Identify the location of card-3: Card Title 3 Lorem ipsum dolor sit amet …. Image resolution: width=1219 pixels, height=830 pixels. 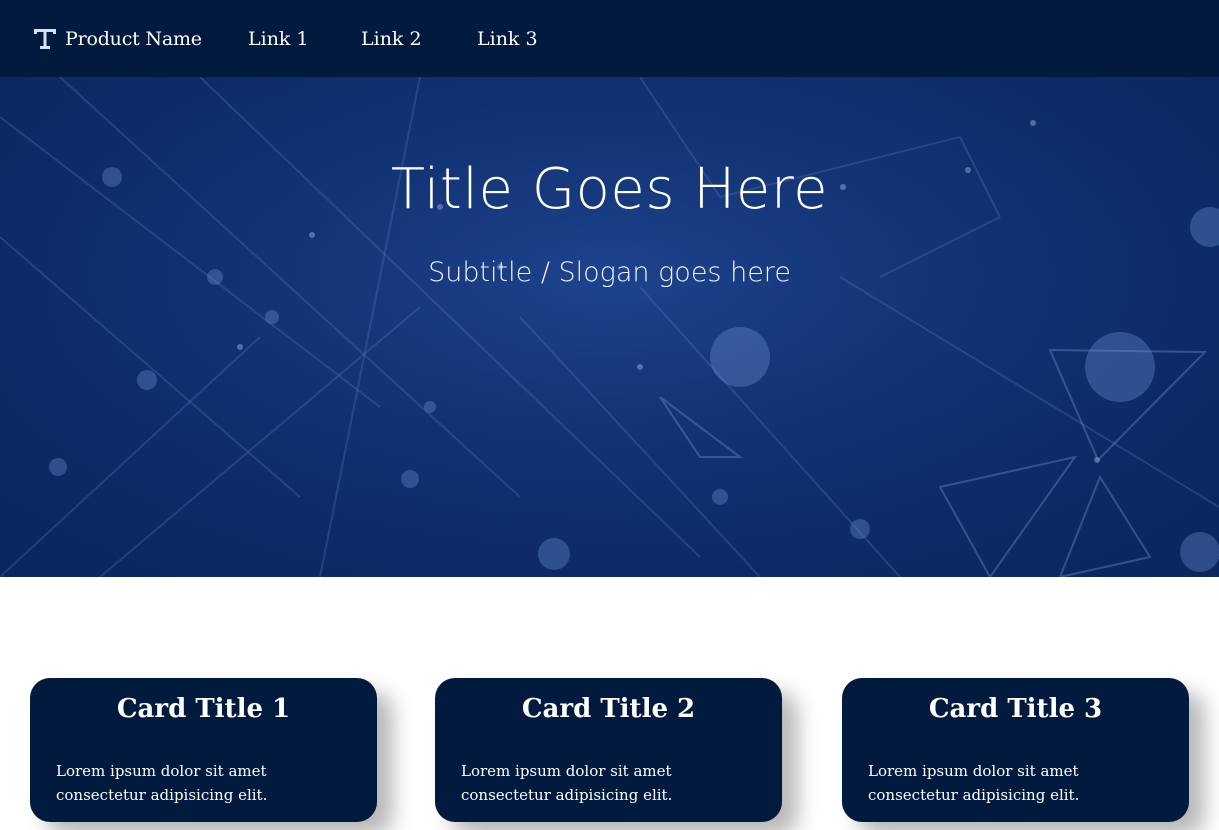
(1015, 750).